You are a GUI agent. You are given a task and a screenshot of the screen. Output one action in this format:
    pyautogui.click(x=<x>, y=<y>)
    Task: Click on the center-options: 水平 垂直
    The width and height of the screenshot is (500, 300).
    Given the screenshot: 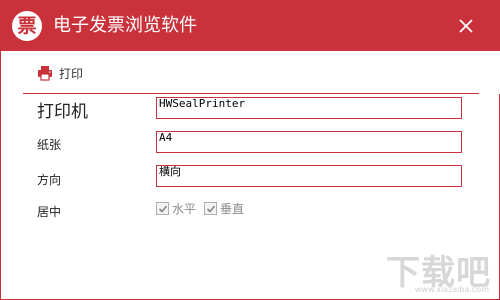 What is the action you would take?
    pyautogui.click(x=204, y=208)
    